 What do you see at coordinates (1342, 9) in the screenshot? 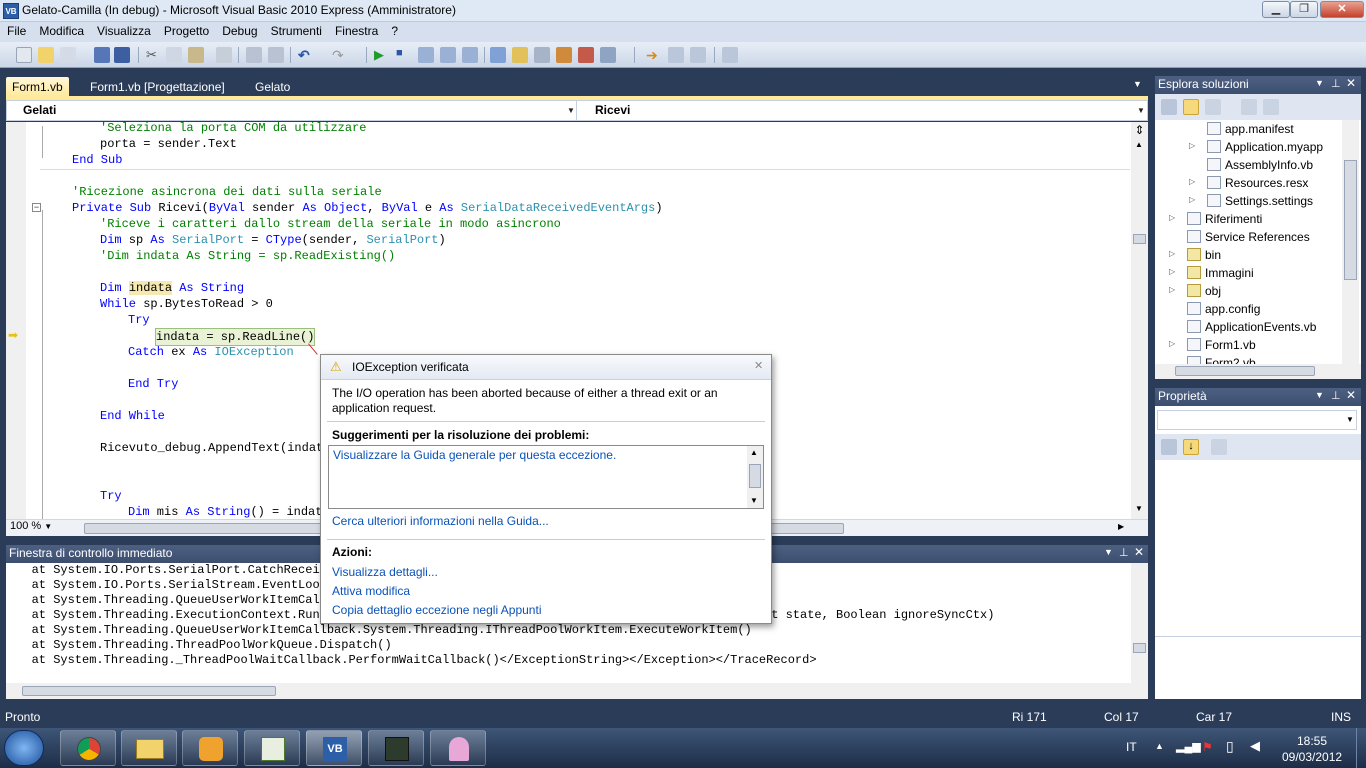
I see `close-button: ✕` at bounding box center [1342, 9].